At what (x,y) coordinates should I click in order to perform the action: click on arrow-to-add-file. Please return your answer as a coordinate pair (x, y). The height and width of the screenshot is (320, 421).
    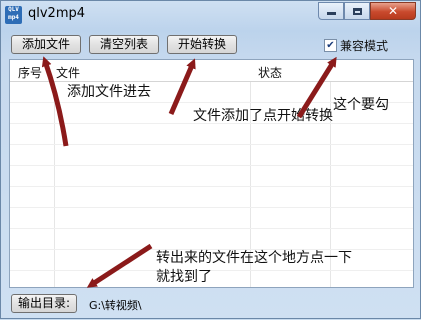
    Looking at the image, I should click on (55, 101).